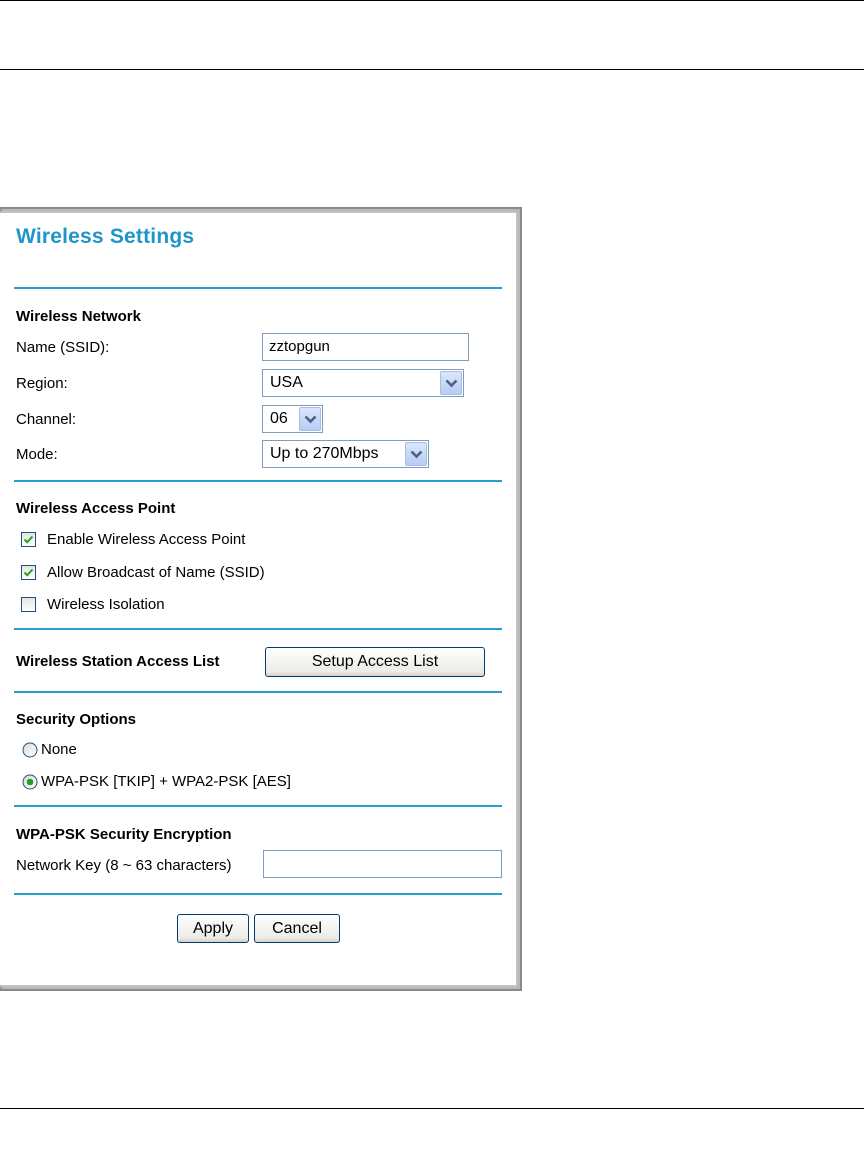 The image size is (864, 1170). What do you see at coordinates (105, 236) in the screenshot?
I see `page-title: Wireless Settings` at bounding box center [105, 236].